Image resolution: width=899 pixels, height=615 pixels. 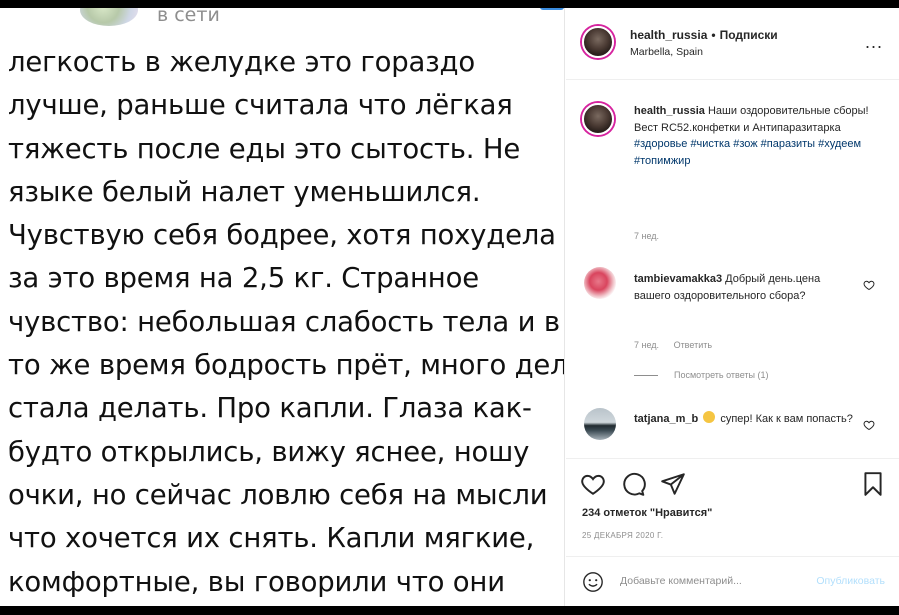 What do you see at coordinates (647, 513) in the screenshot?
I see `likes-count: 234 отметок "Нравится"` at bounding box center [647, 513].